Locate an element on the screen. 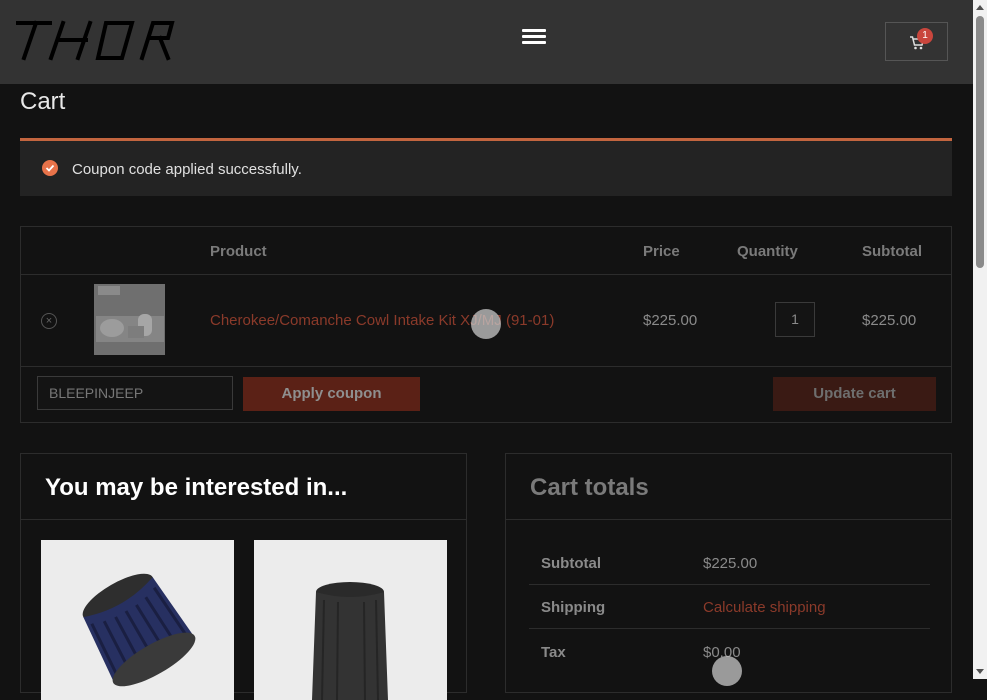  check-circle-icon is located at coordinates (50, 168).